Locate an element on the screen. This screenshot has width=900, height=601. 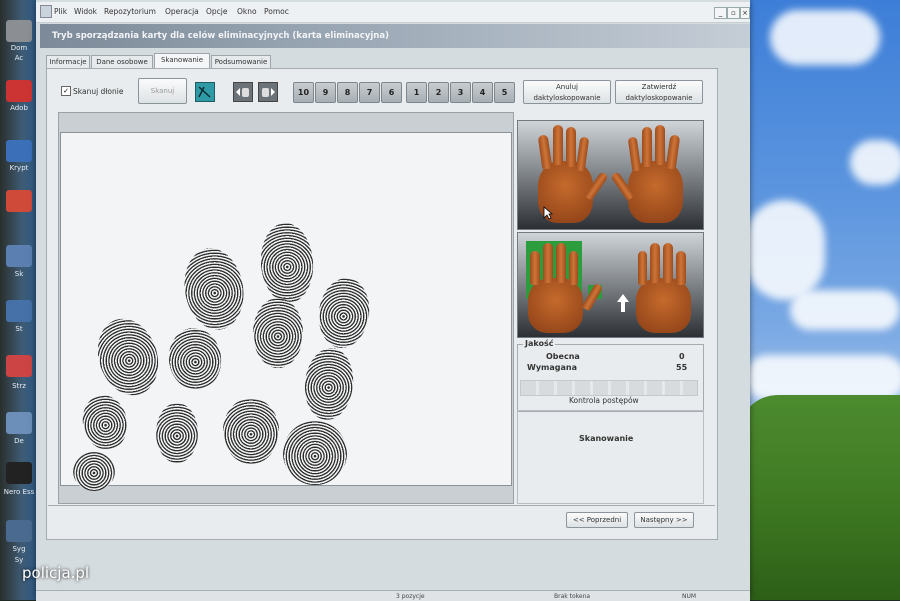
quality-current-value: 0 is located at coordinates (682, 356).